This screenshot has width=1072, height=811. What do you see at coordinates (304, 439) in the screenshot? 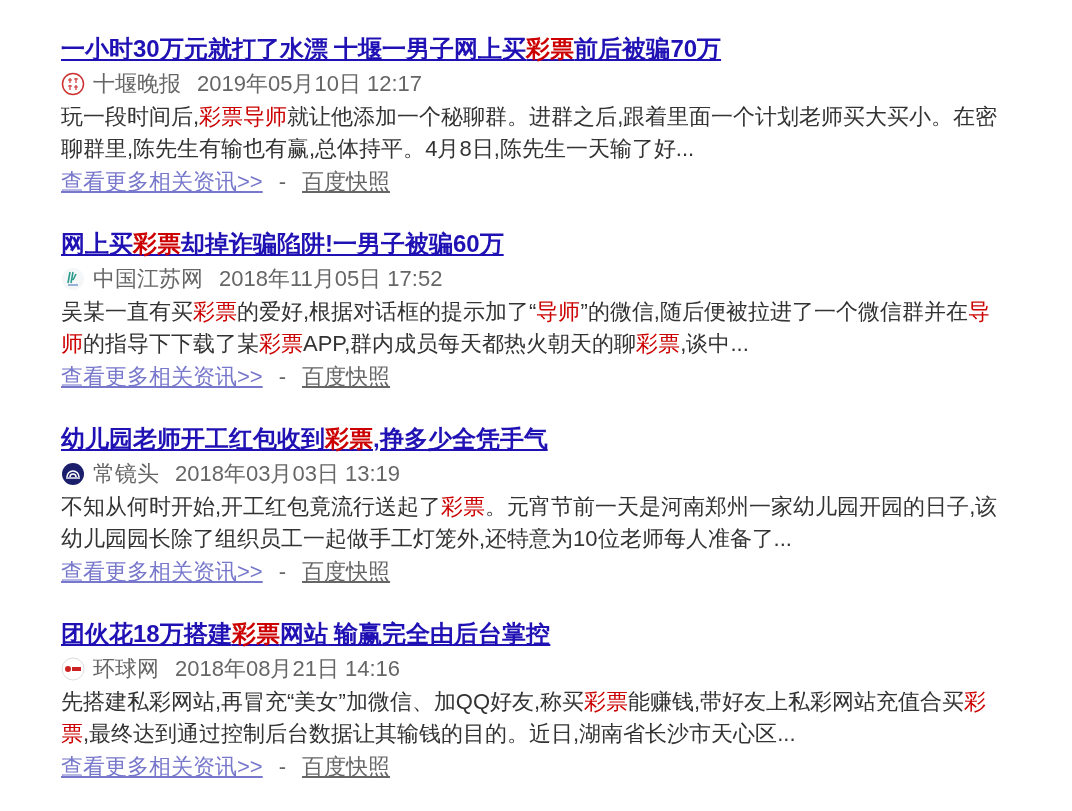
I see `result-title-link: 幼儿园老师开工红包收到彩票,挣多少全凭手气` at bounding box center [304, 439].